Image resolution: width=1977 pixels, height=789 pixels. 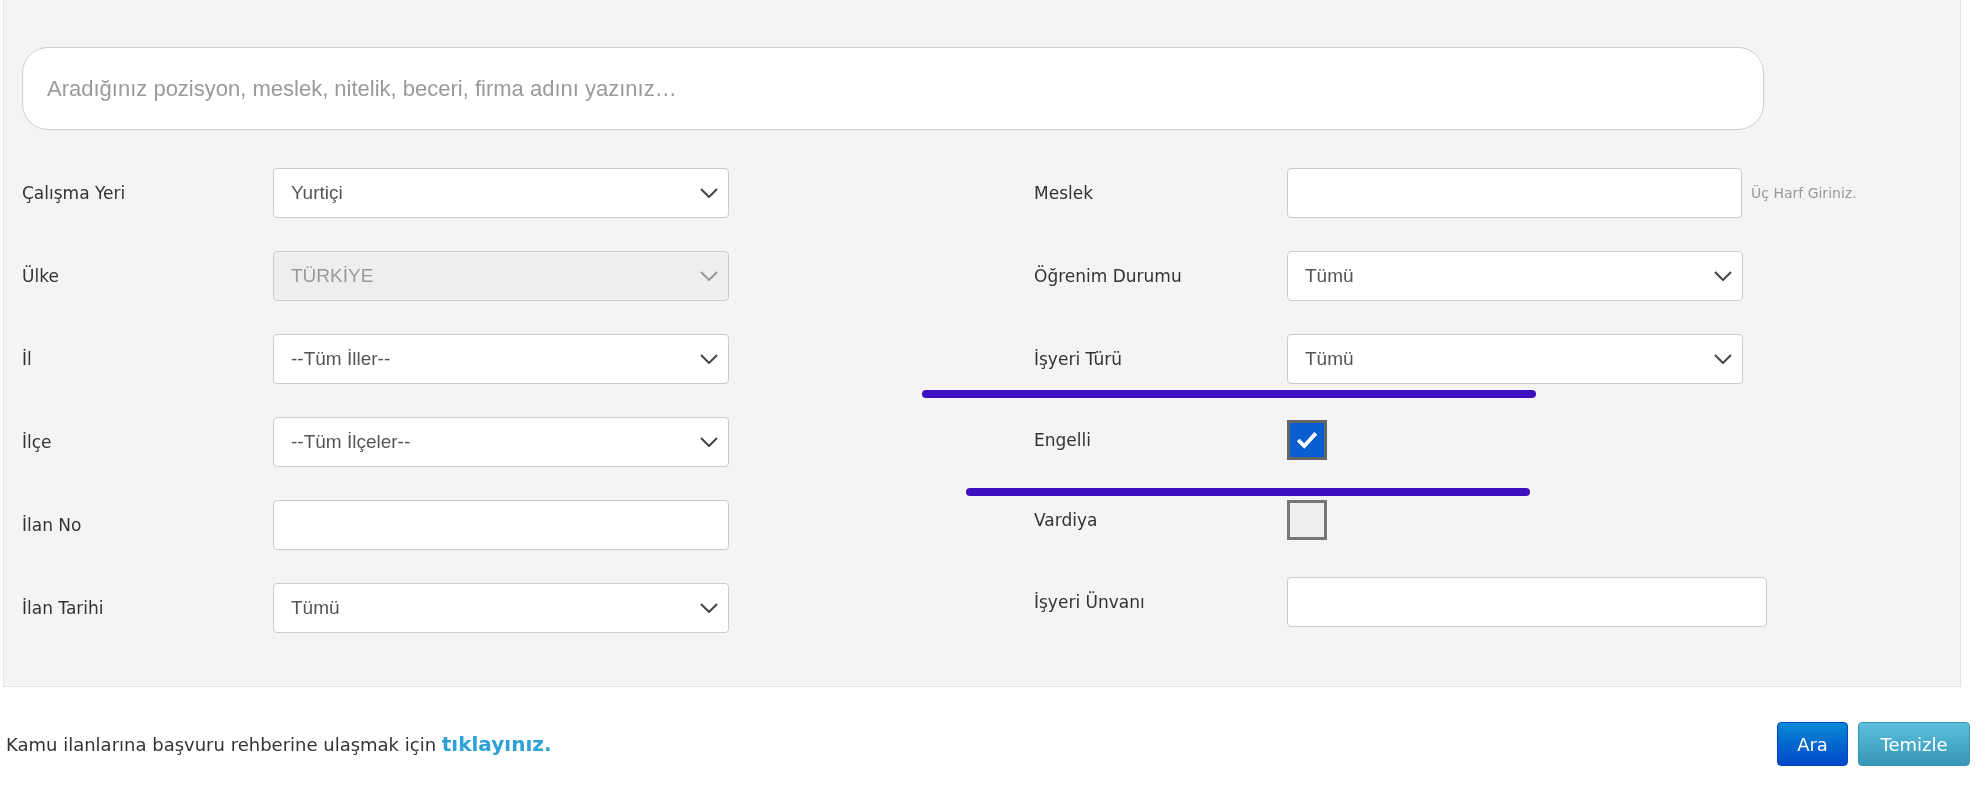 What do you see at coordinates (52, 524) in the screenshot?
I see `field-label: İlan No` at bounding box center [52, 524].